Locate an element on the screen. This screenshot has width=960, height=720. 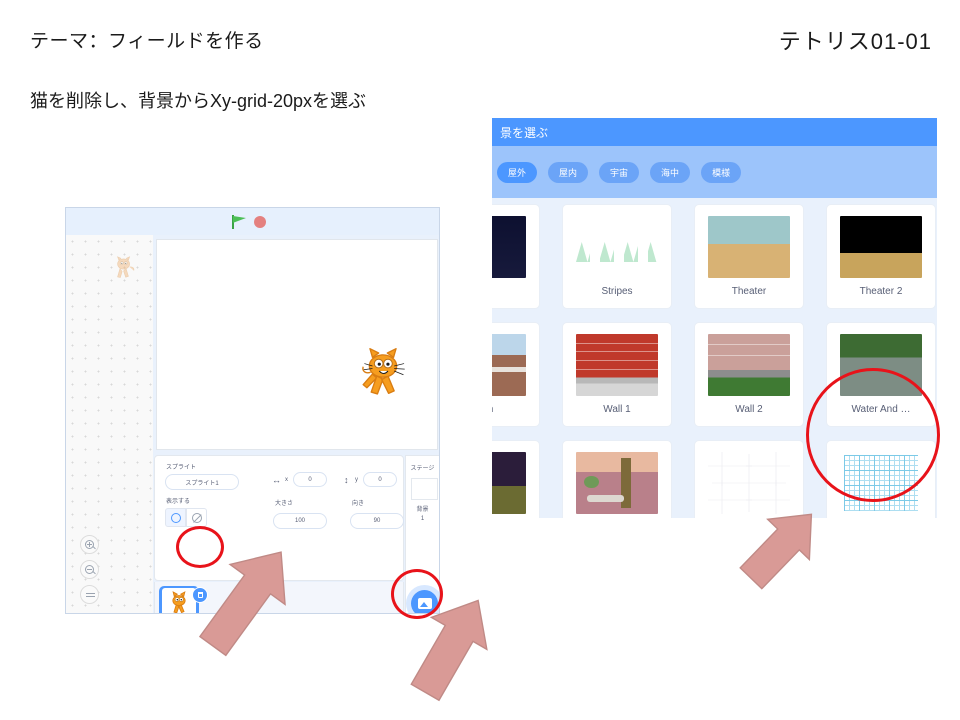
sprite-y-input: 0 is located at coordinates (380, 479).